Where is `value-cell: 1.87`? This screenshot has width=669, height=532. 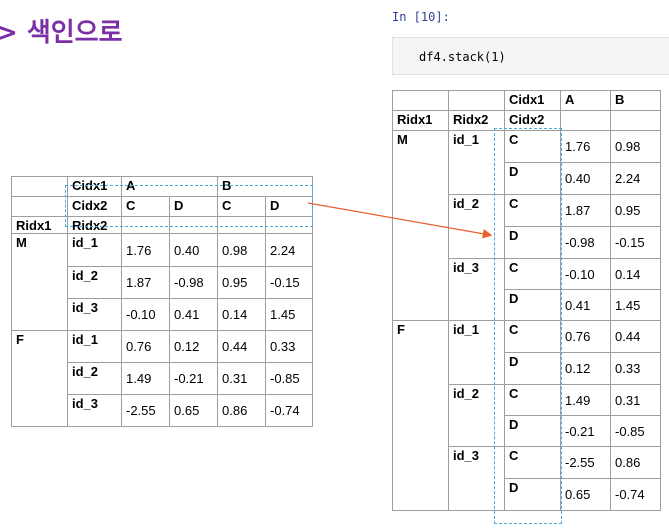
value-cell: 1.87 is located at coordinates (585, 210).